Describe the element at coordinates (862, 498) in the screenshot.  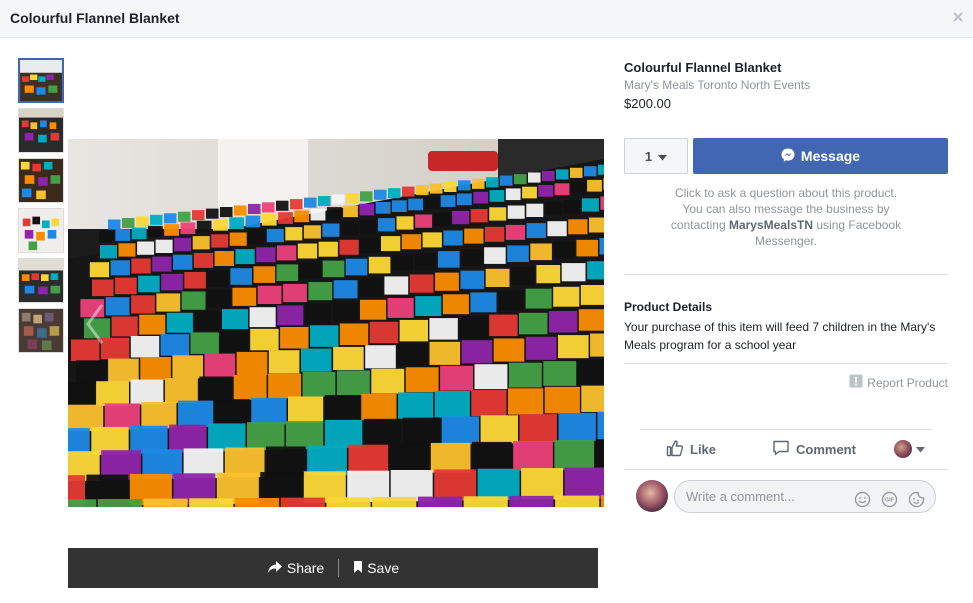
I see `emoji-icon` at that location.